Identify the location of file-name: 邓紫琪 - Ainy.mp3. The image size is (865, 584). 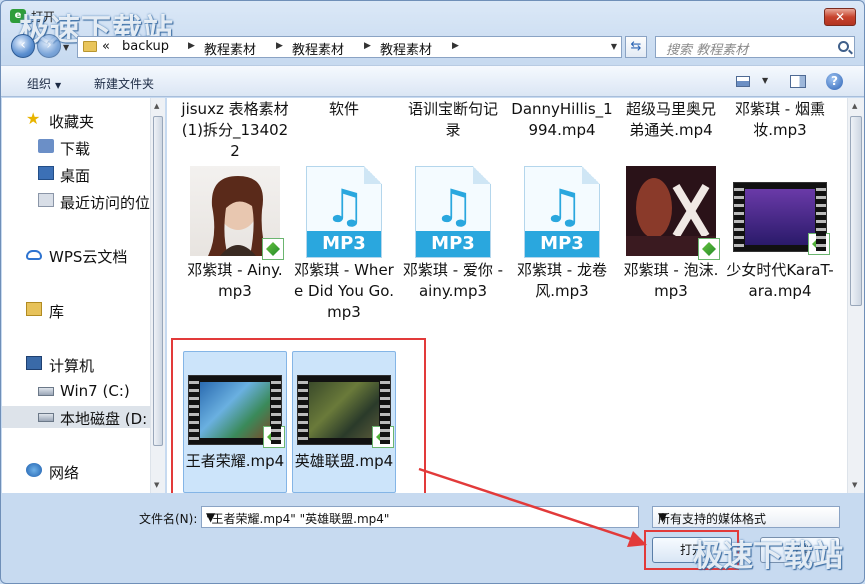
(235, 280).